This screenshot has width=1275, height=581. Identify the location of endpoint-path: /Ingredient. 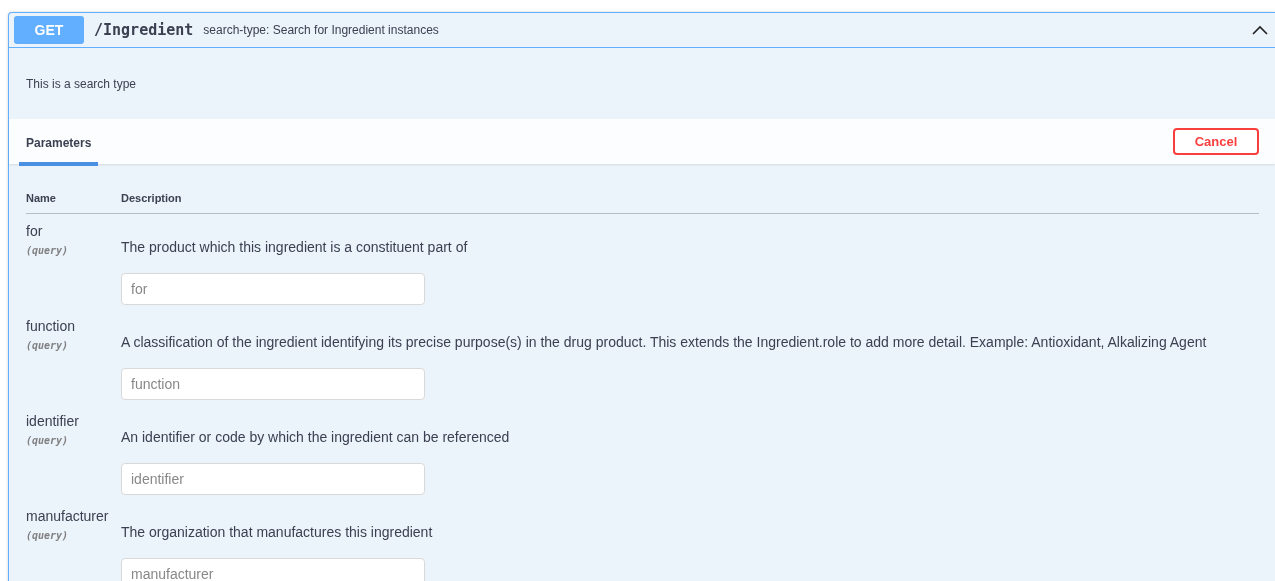
(144, 30).